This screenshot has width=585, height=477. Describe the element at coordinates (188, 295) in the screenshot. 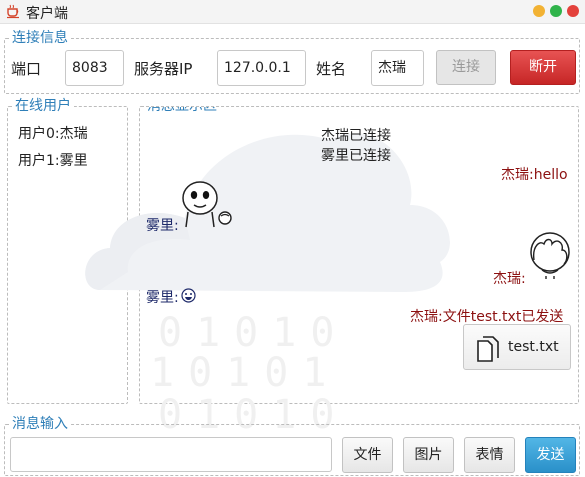

I see `smiley-emoji-icon` at that location.